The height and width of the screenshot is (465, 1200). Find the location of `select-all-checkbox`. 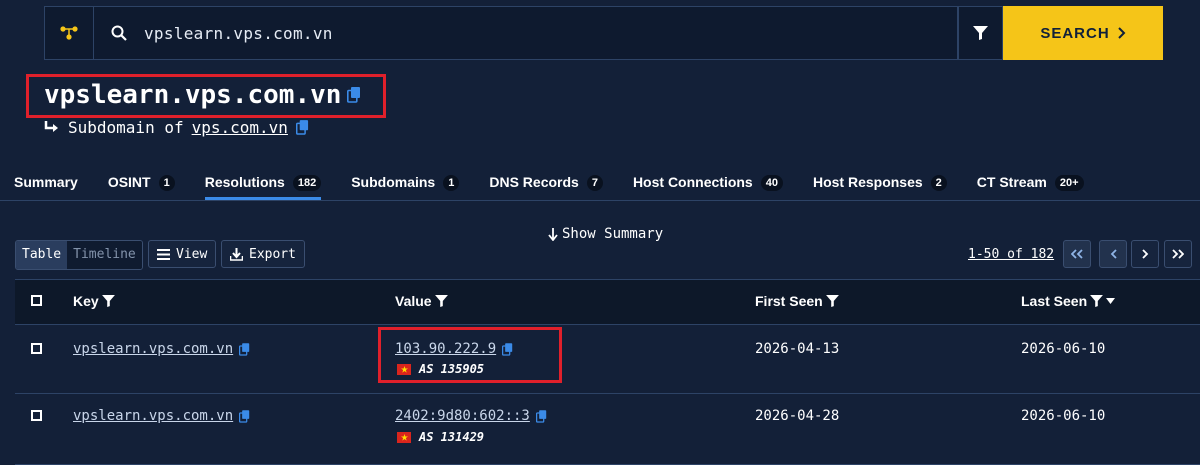

select-all-checkbox is located at coordinates (36, 300).